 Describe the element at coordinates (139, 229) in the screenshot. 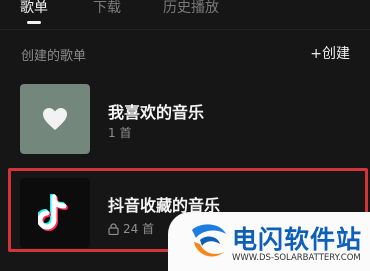

I see `playlist-count-text: 24 首` at that location.